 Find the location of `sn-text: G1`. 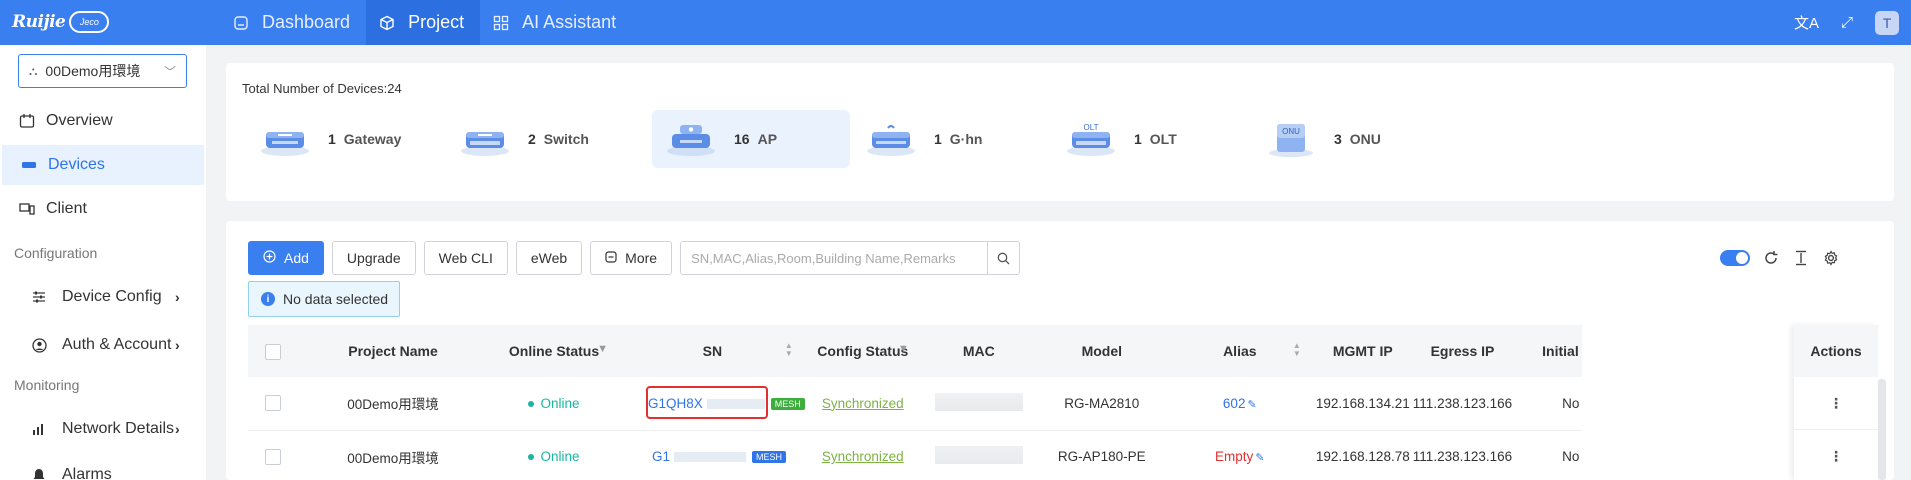

sn-text: G1 is located at coordinates (661, 456).